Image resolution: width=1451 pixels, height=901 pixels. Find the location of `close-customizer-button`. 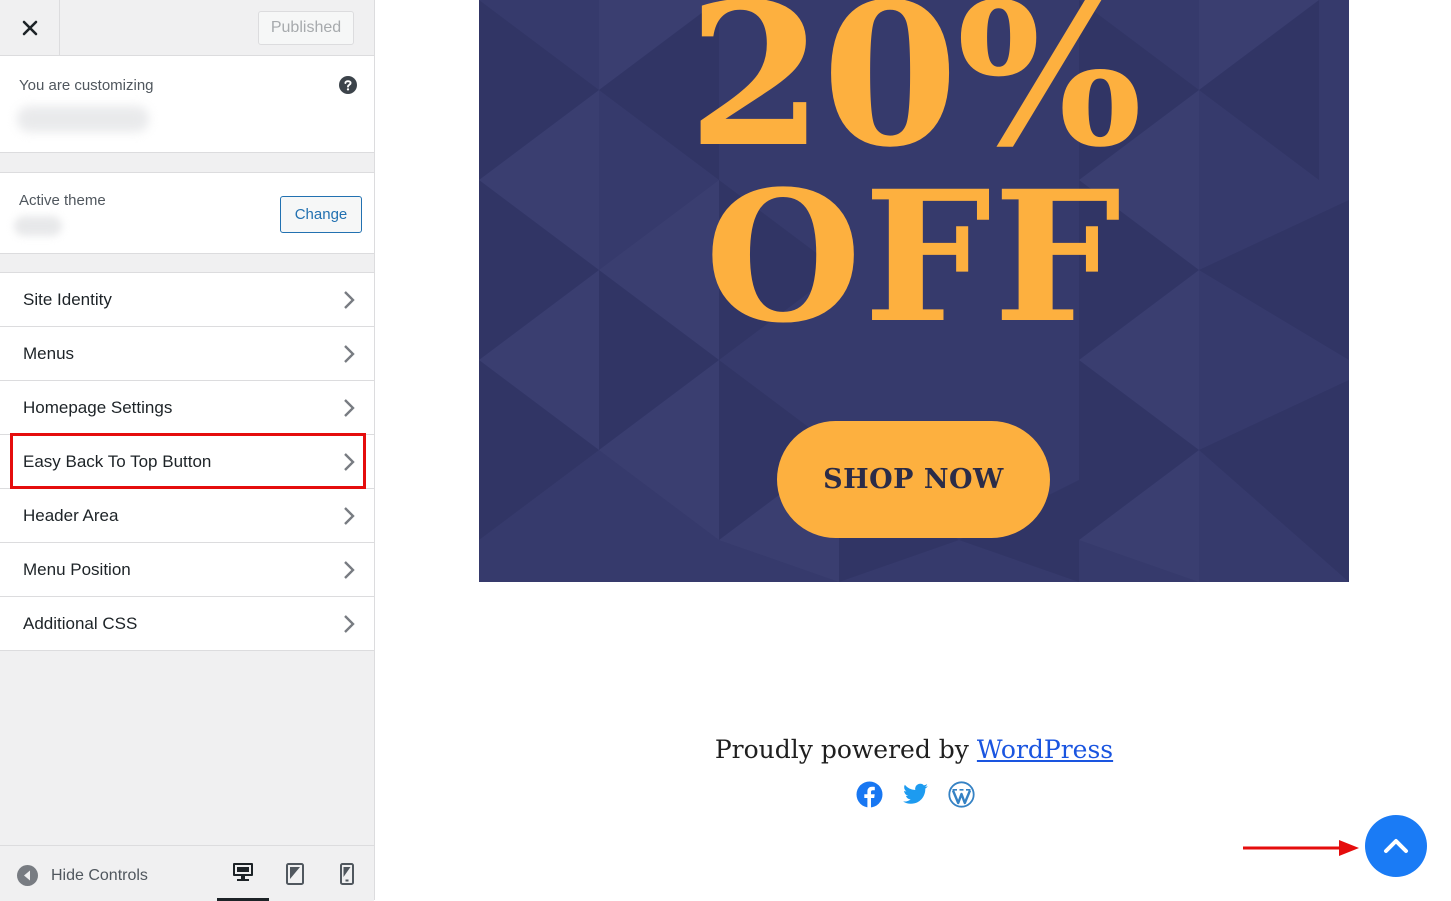

close-customizer-button is located at coordinates (30, 27).